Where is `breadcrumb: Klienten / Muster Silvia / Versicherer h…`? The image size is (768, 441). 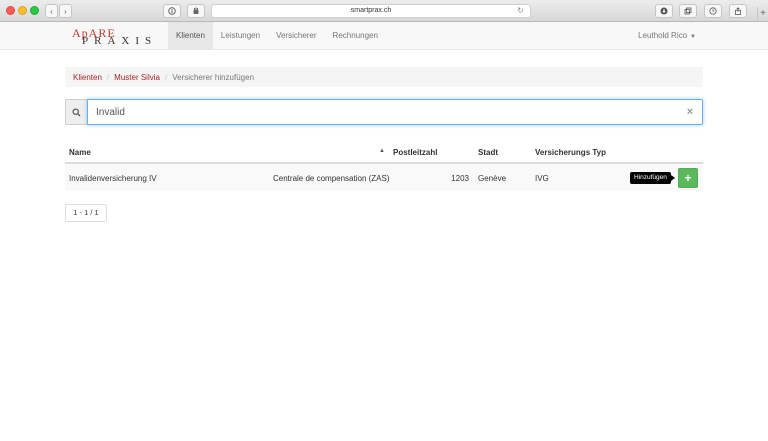 breadcrumb: Klienten / Muster Silvia / Versicherer h… is located at coordinates (384, 77).